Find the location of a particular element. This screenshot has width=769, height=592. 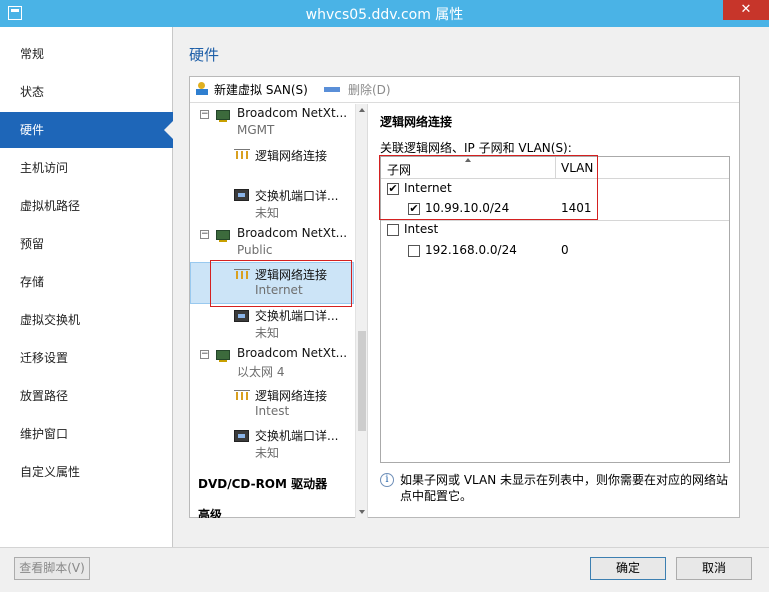

subnet-value: 192.168.0.0/24 is located at coordinates (471, 250).